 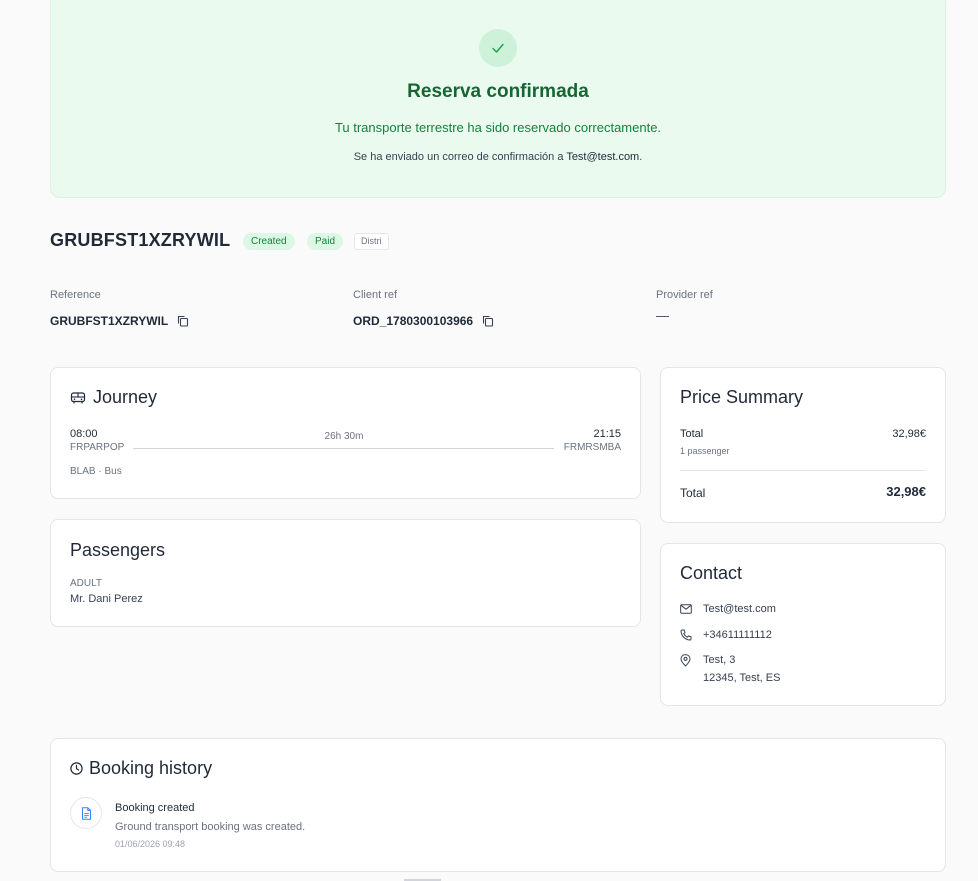 What do you see at coordinates (109, 321) in the screenshot?
I see `reference-value: GRUBFST1XZRYWIL` at bounding box center [109, 321].